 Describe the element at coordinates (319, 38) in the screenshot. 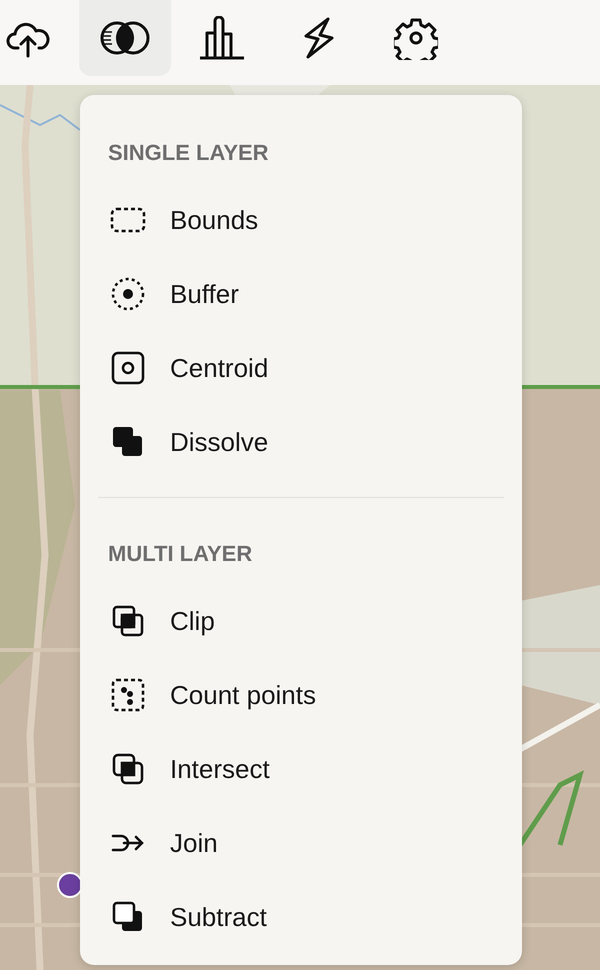

I see `lightning-icon` at that location.